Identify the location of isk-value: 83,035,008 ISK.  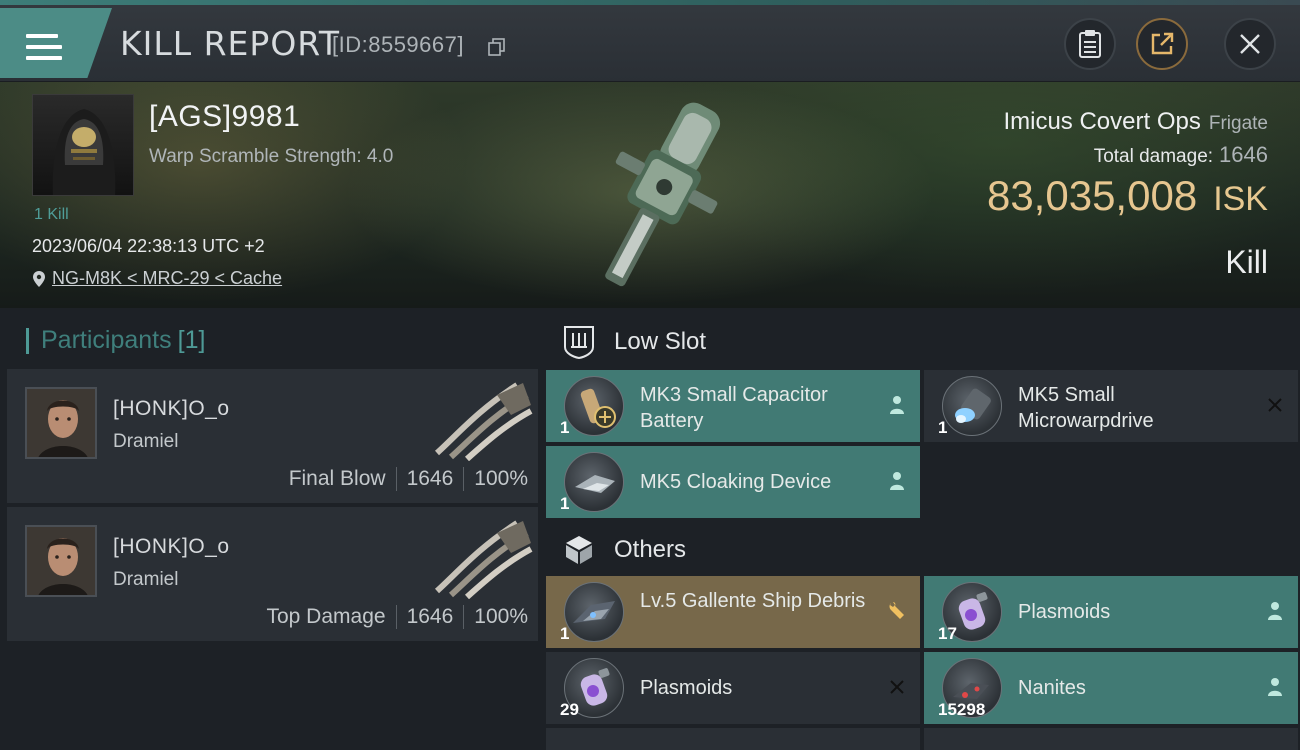
(1127, 196).